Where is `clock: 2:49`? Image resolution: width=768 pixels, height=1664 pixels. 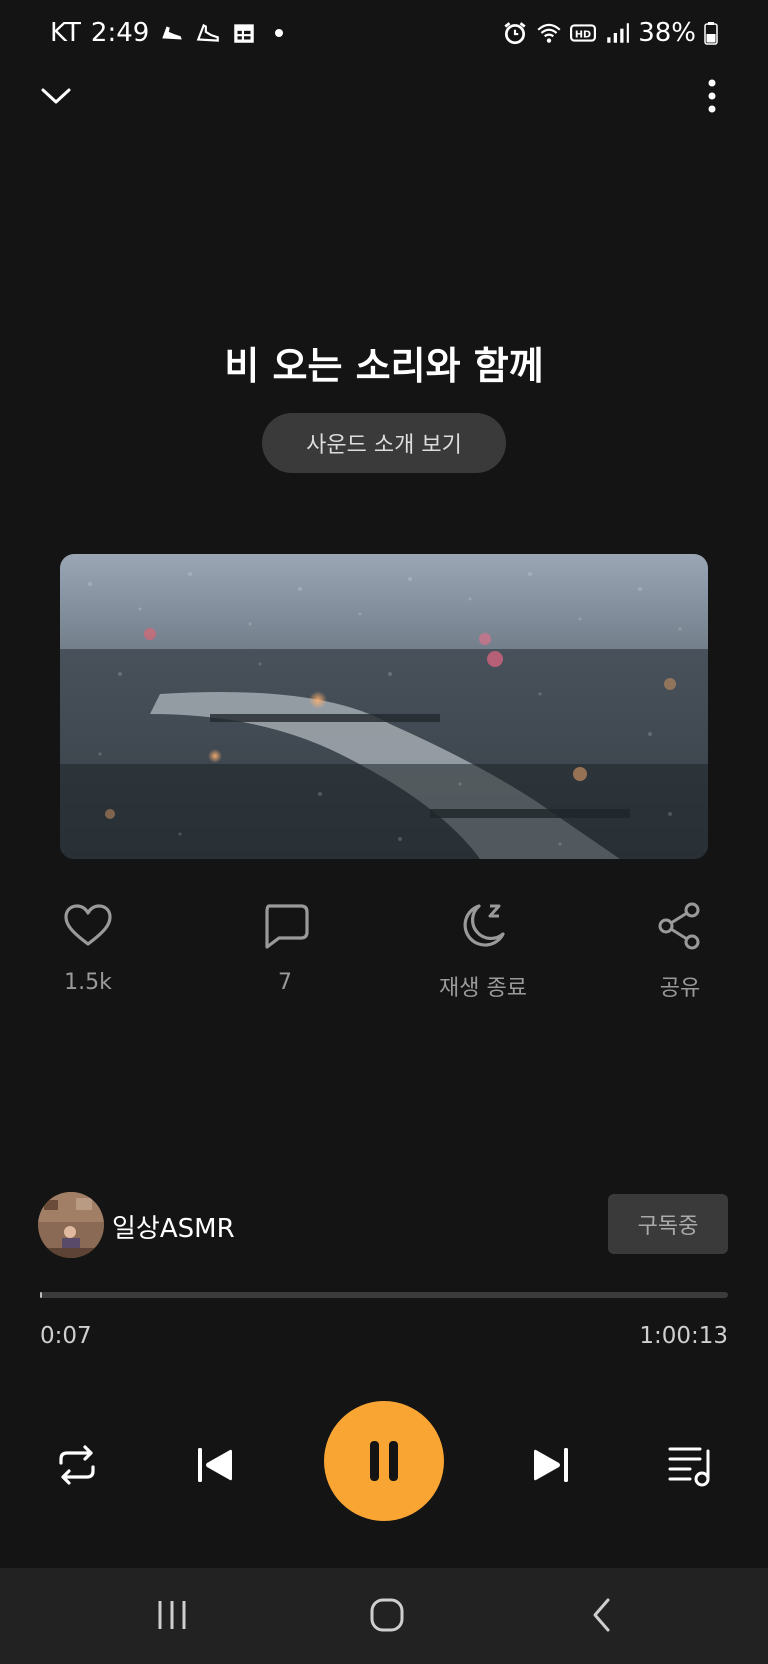 clock: 2:49 is located at coordinates (120, 33).